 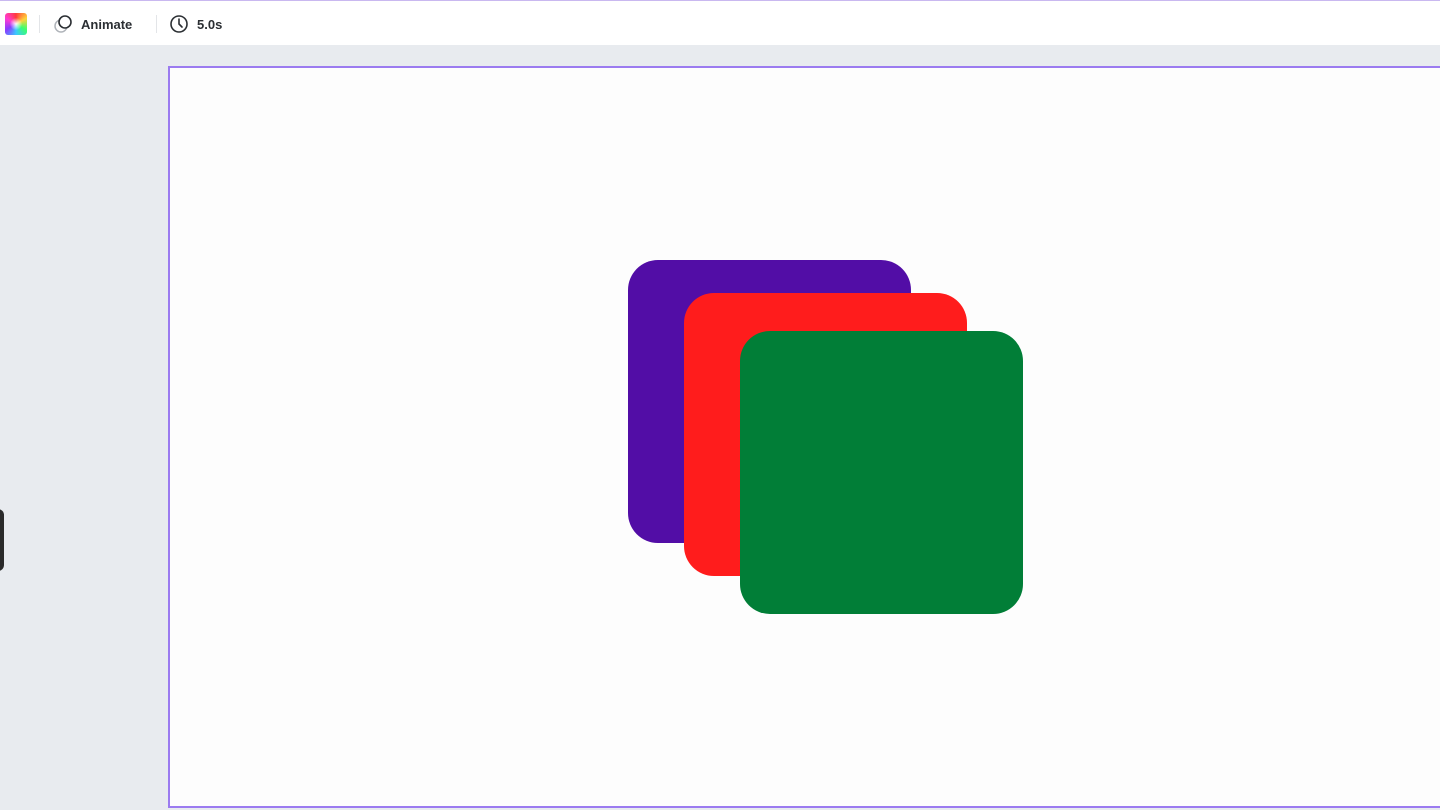 I want to click on clock-icon, so click(x=179, y=24).